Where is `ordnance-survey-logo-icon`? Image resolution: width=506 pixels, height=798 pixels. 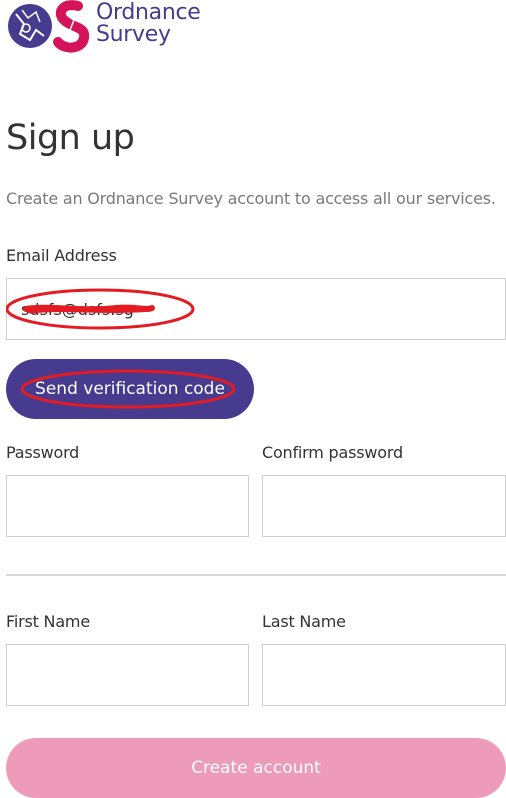 ordnance-survey-logo-icon is located at coordinates (49, 26).